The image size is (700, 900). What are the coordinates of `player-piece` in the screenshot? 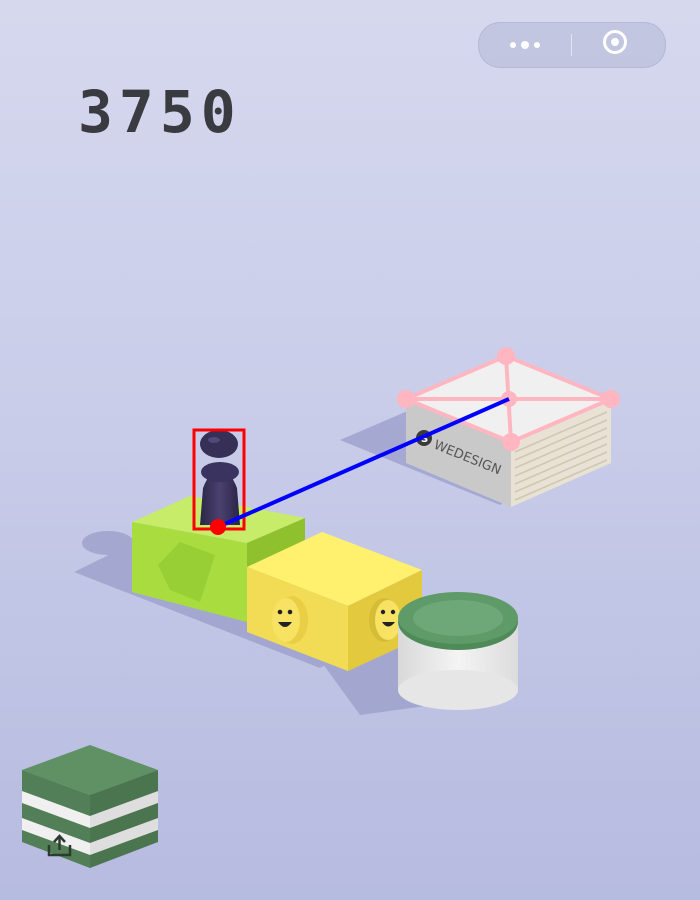 It's located at (220, 477).